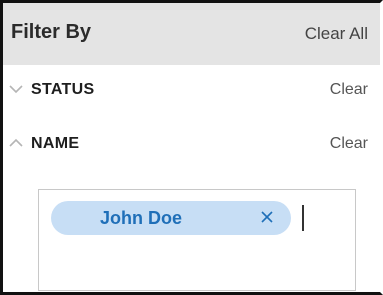 The width and height of the screenshot is (383, 295). I want to click on chevron-down-icon, so click(16, 89).